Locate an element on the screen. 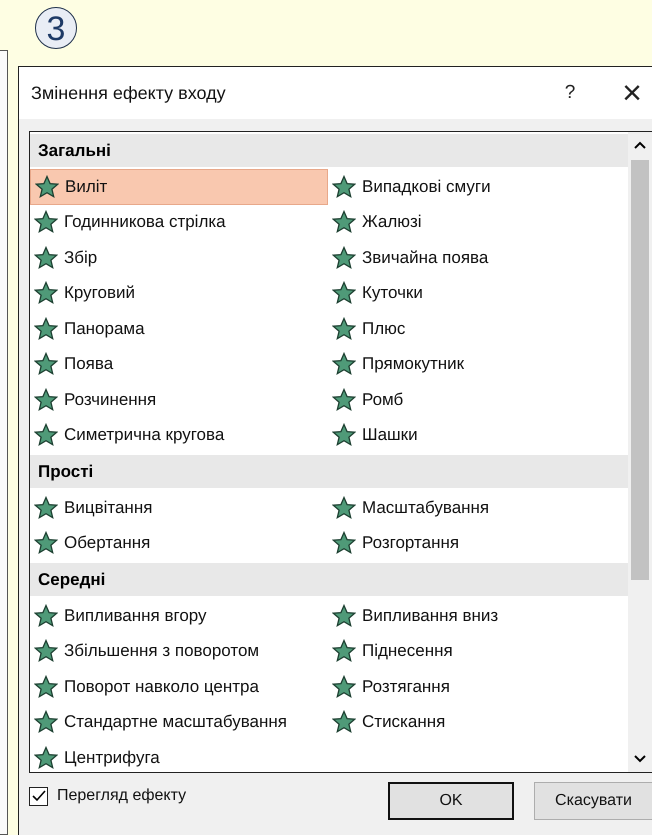  cancel-button: Скасувати is located at coordinates (593, 801).